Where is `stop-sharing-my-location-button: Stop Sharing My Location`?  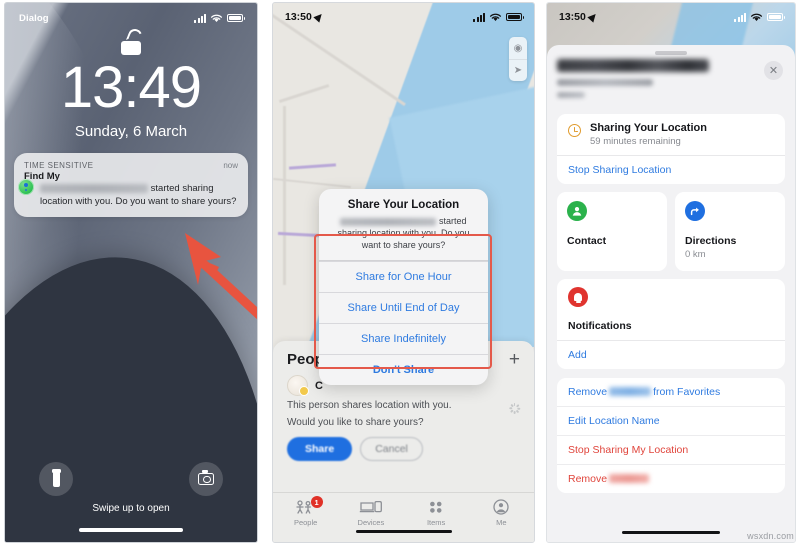 stop-sharing-my-location-button: Stop Sharing My Location is located at coordinates (671, 449).